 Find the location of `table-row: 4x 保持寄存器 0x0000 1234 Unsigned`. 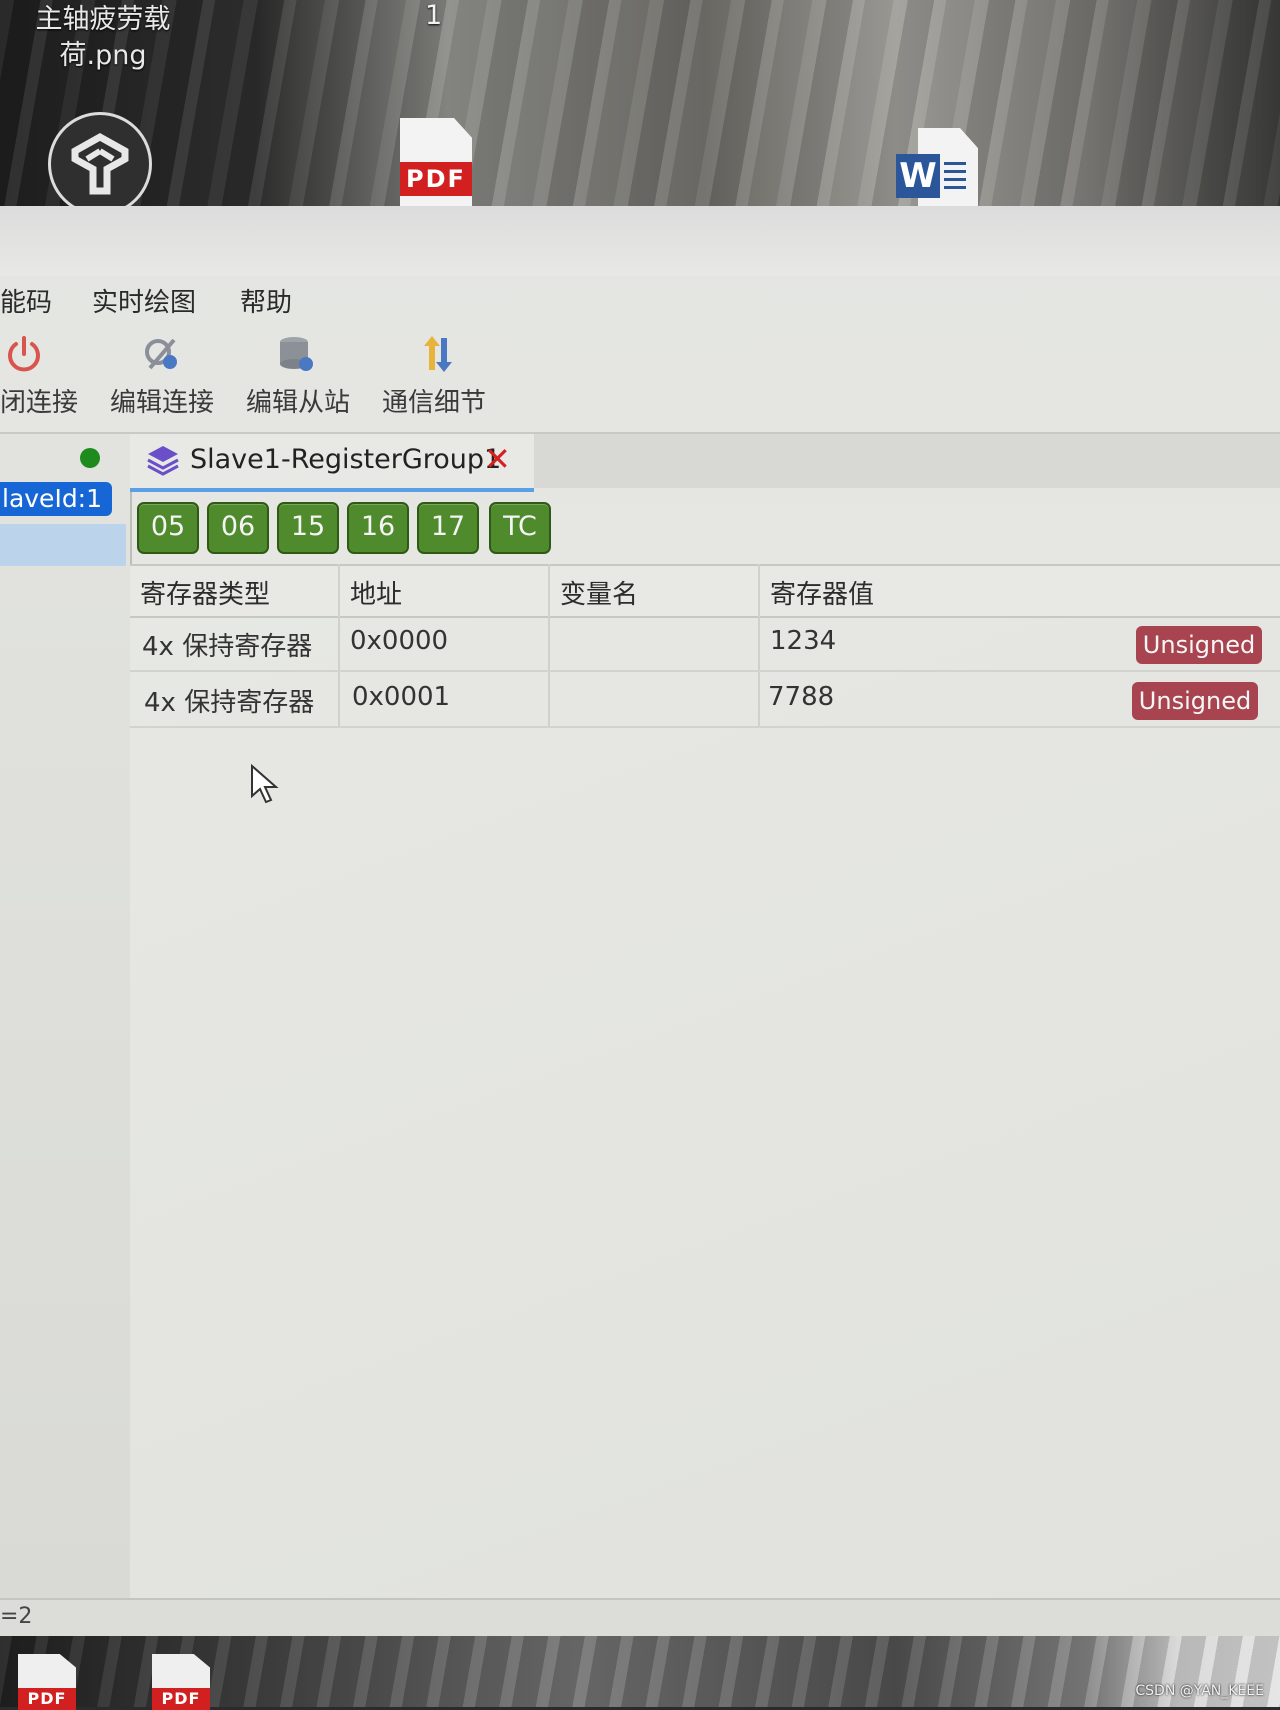

table-row: 4x 保持寄存器 0x0000 1234 Unsigned is located at coordinates (705, 644).